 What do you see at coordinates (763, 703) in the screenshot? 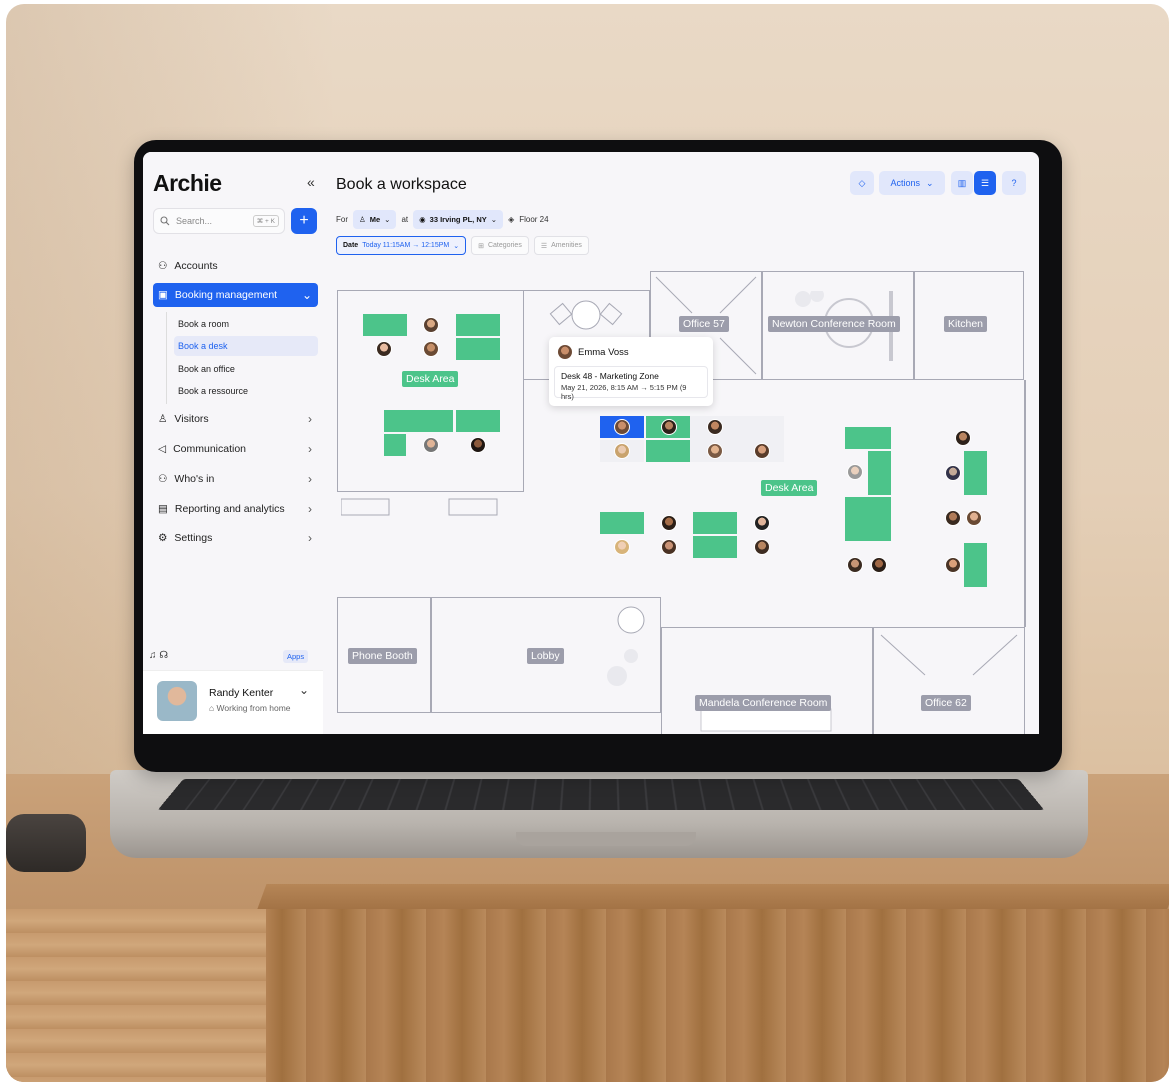
I see `room-label: Mandela Conference Room` at bounding box center [763, 703].